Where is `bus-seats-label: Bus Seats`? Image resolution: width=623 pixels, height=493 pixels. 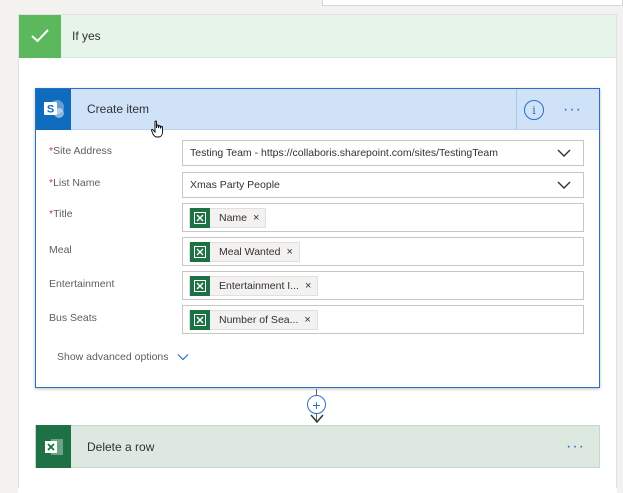
bus-seats-label: Bus Seats is located at coordinates (73, 318).